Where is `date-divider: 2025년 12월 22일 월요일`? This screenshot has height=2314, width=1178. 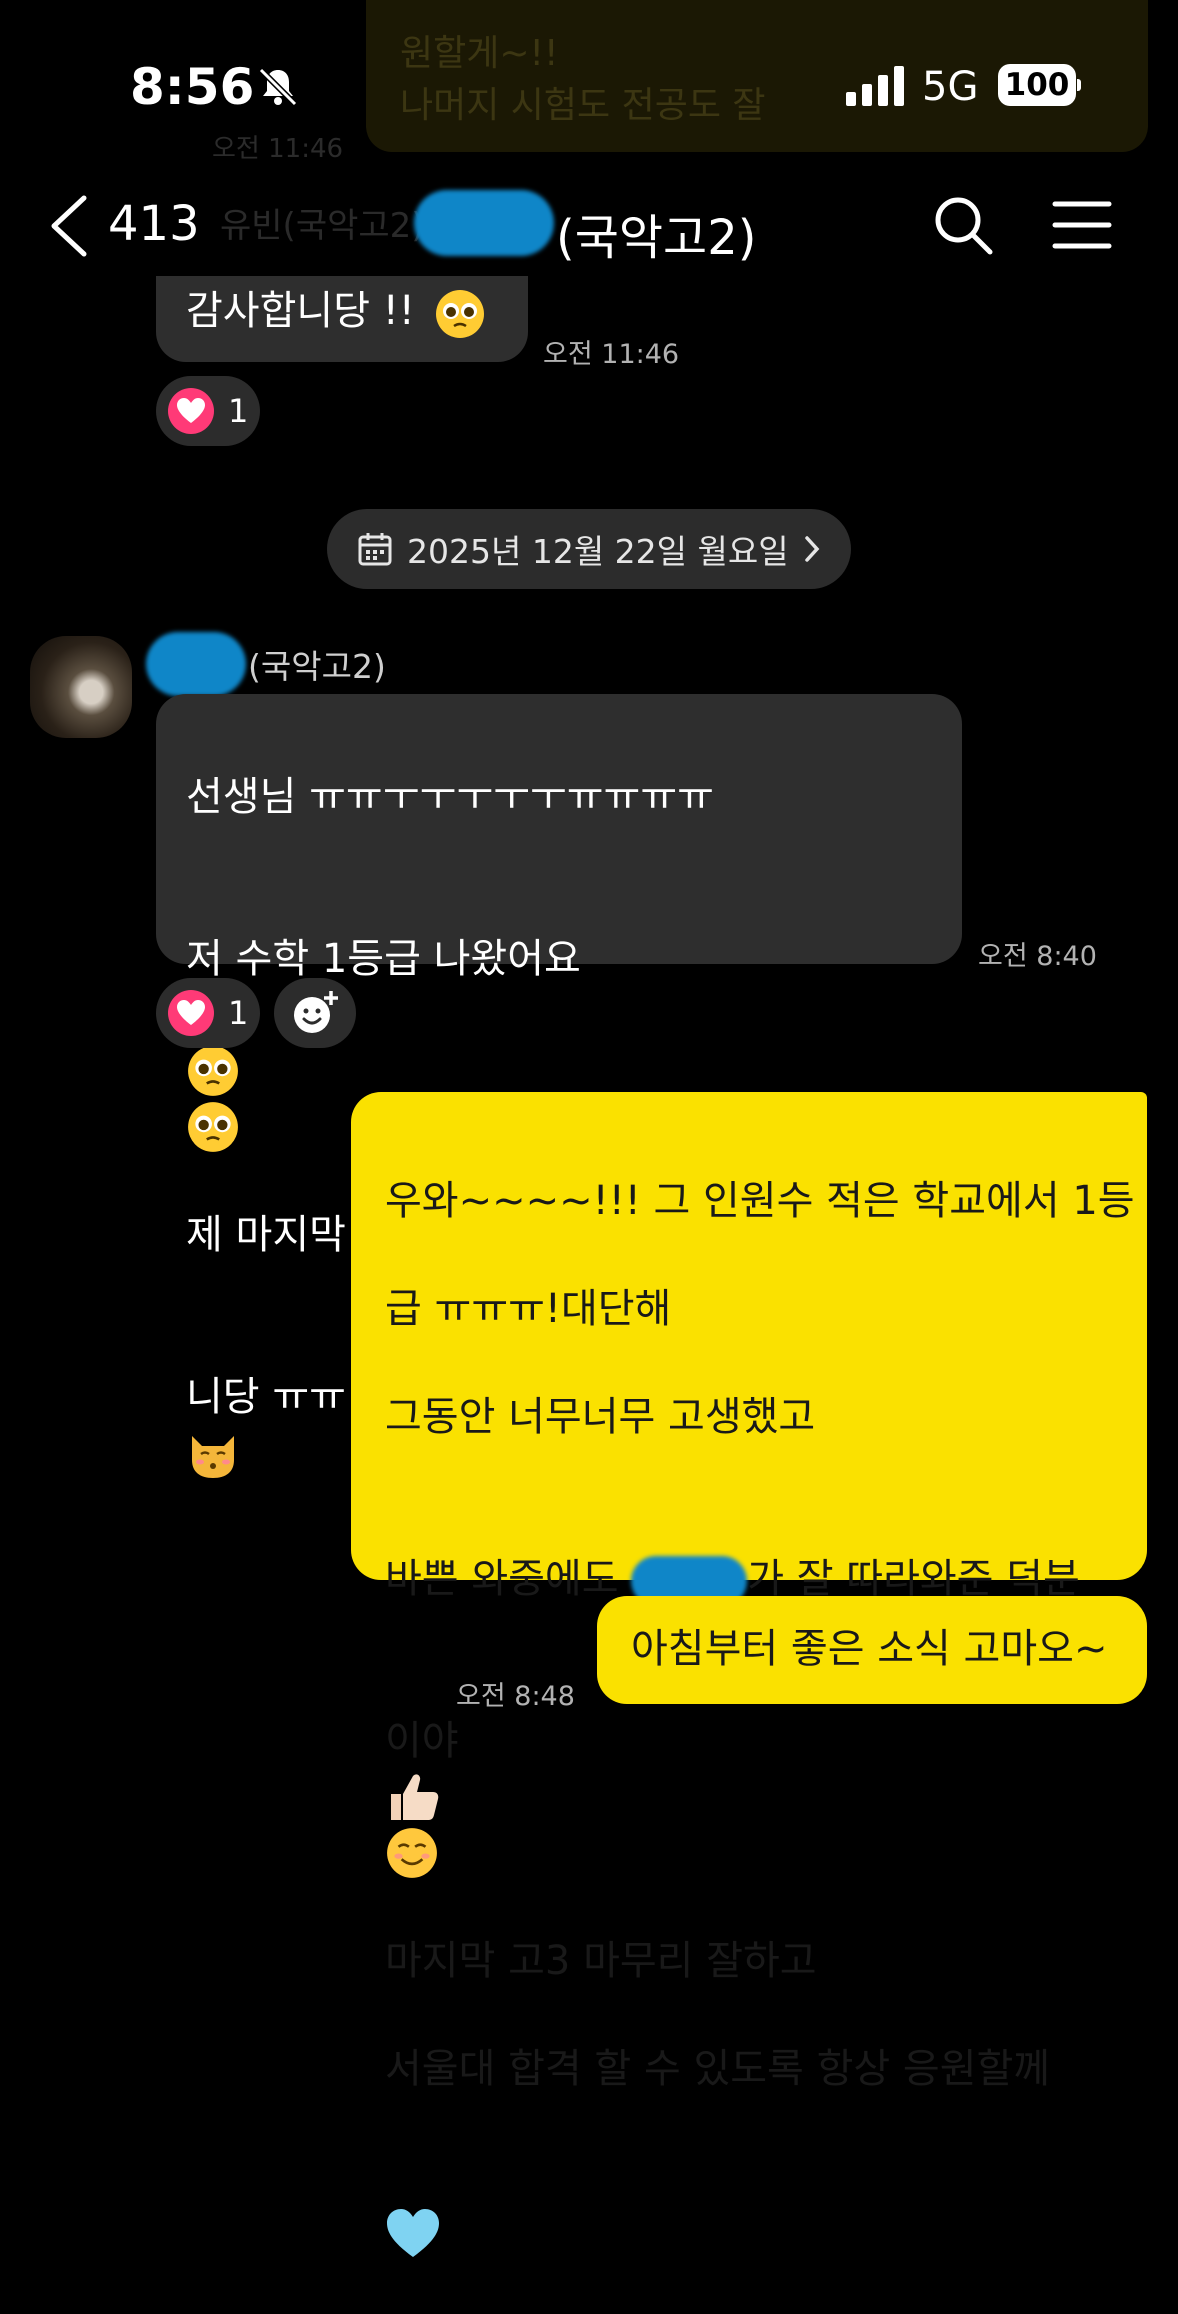 date-divider: 2025년 12월 22일 월요일 is located at coordinates (589, 549).